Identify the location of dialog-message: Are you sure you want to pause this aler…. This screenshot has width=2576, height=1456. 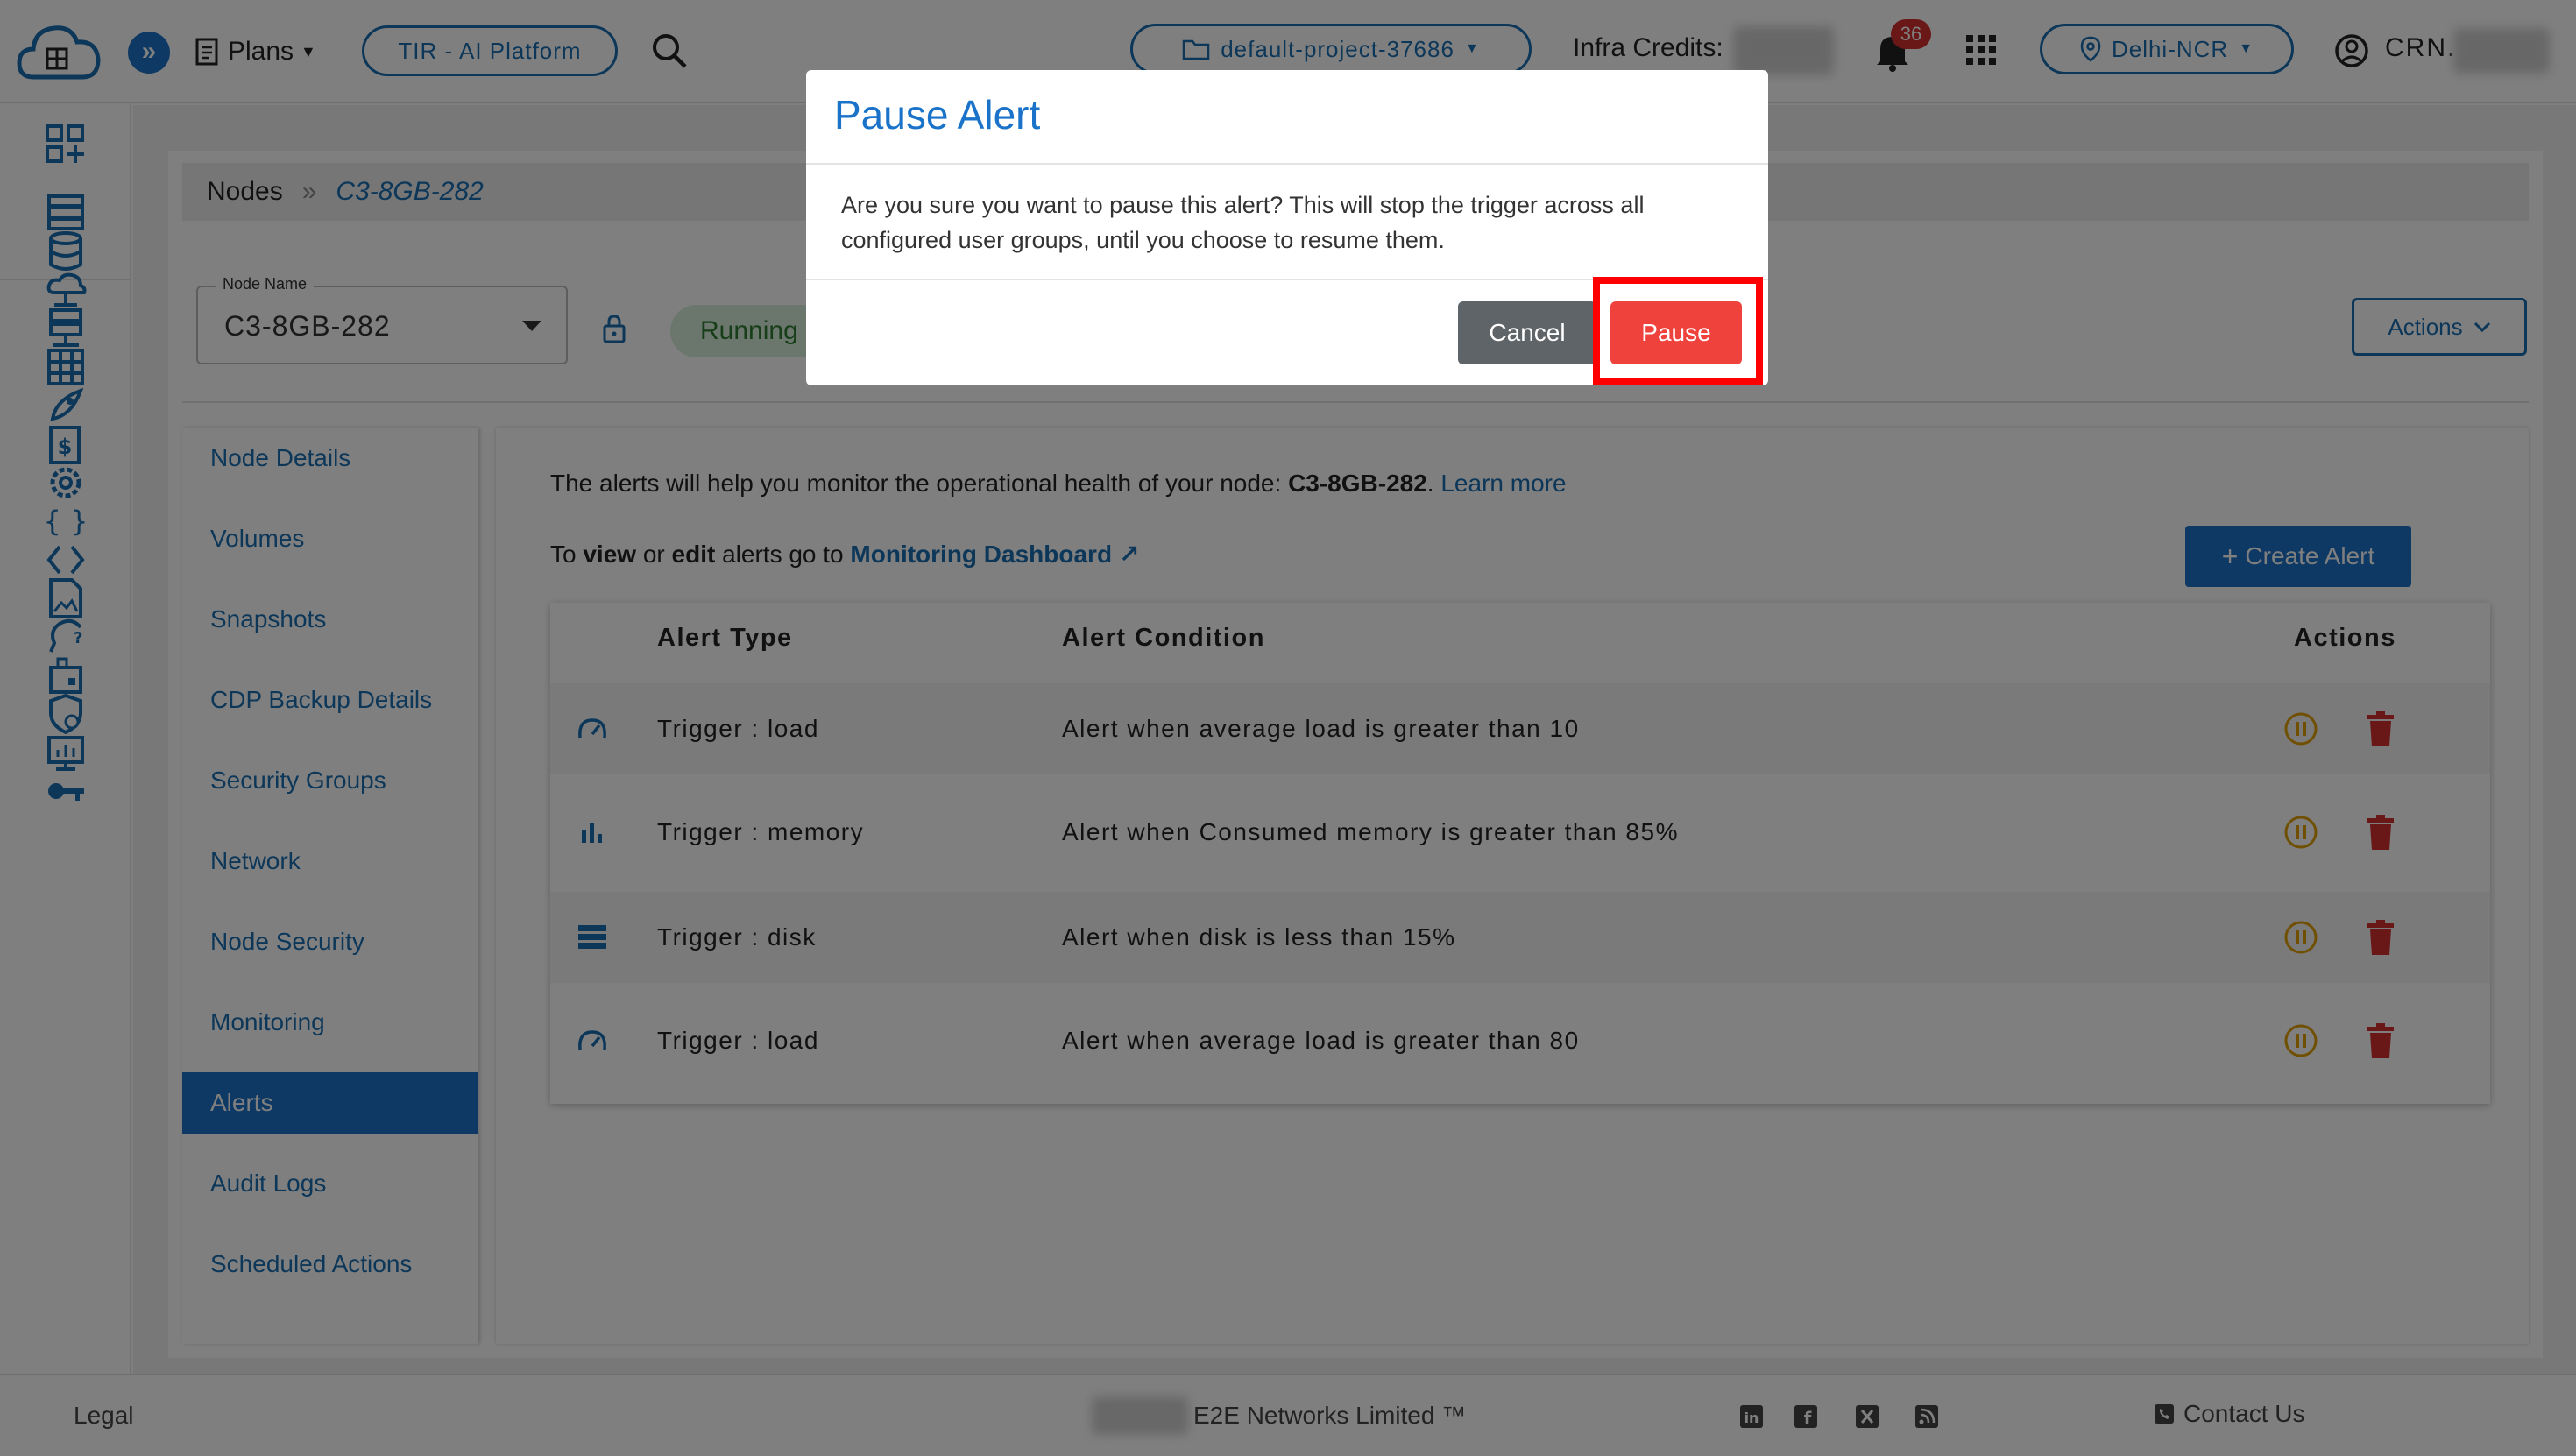
(1243, 222).